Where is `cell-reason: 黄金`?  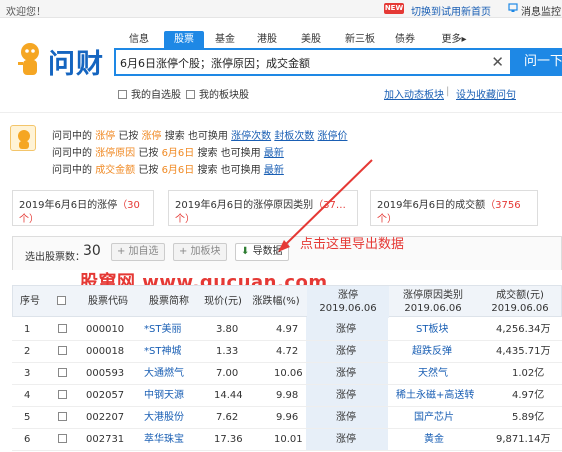
cell-reason: 黄金 is located at coordinates (434, 440).